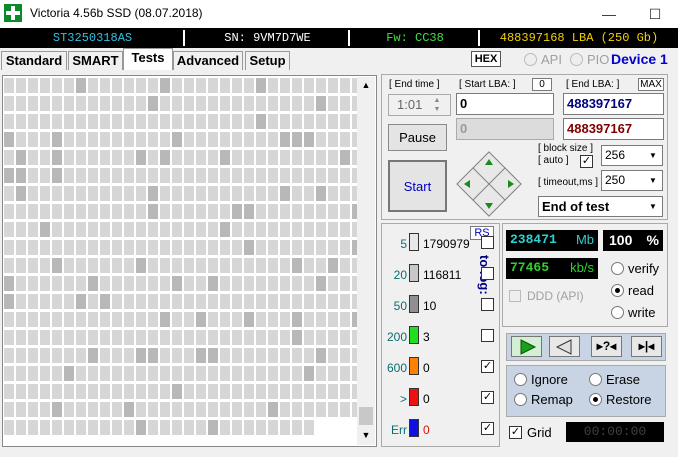 The image size is (678, 457). What do you see at coordinates (609, 14) in the screenshot?
I see `minimize-button: —` at bounding box center [609, 14].